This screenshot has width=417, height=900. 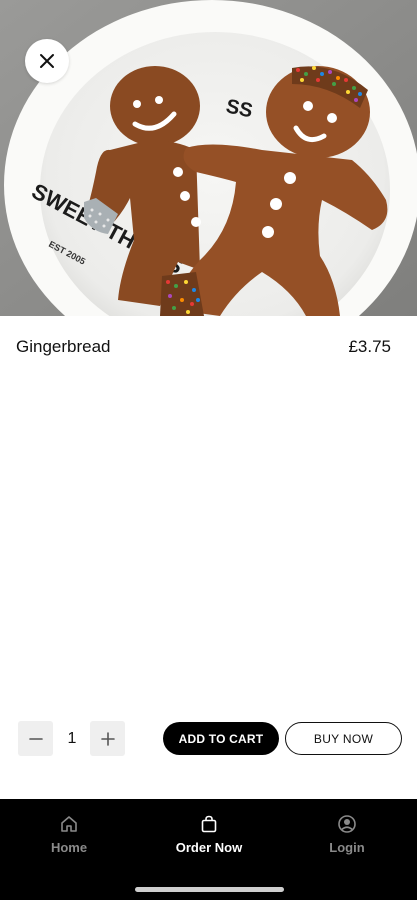 I want to click on product-info: Gingerbread £3.75, so click(x=203, y=347).